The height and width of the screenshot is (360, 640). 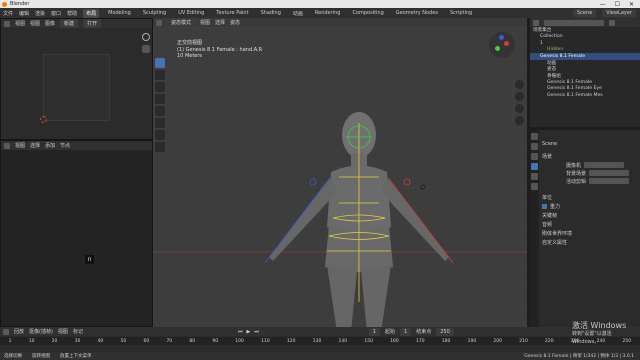 I want to click on scene-name: Scene, so click(x=550, y=144).